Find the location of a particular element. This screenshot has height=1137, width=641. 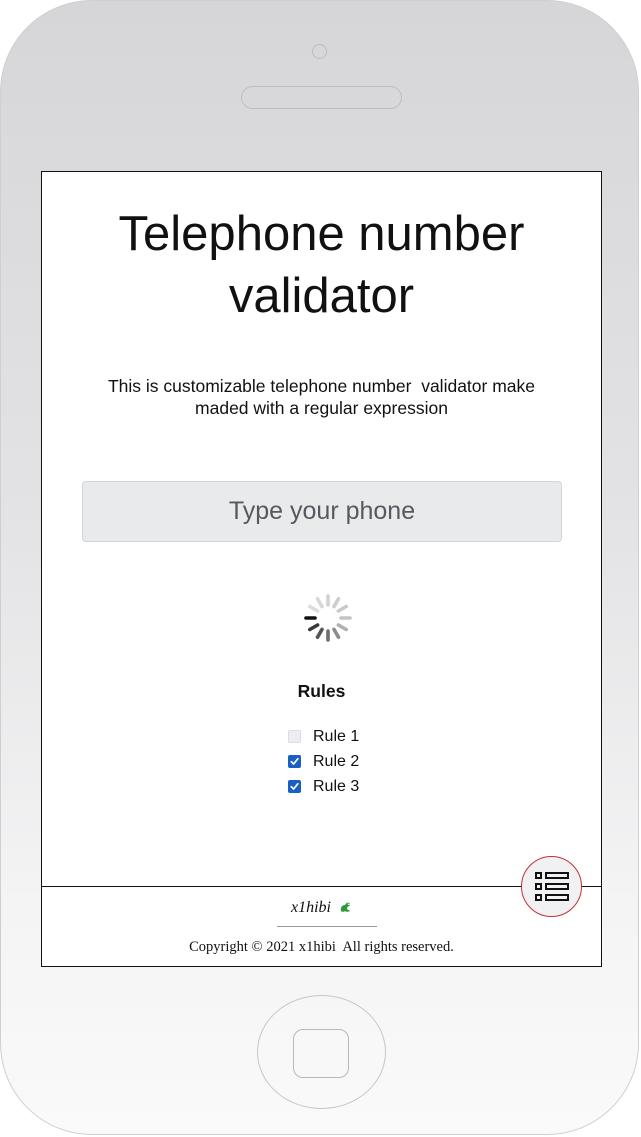

rule-item-3: Rule 3 is located at coordinates (323, 786).